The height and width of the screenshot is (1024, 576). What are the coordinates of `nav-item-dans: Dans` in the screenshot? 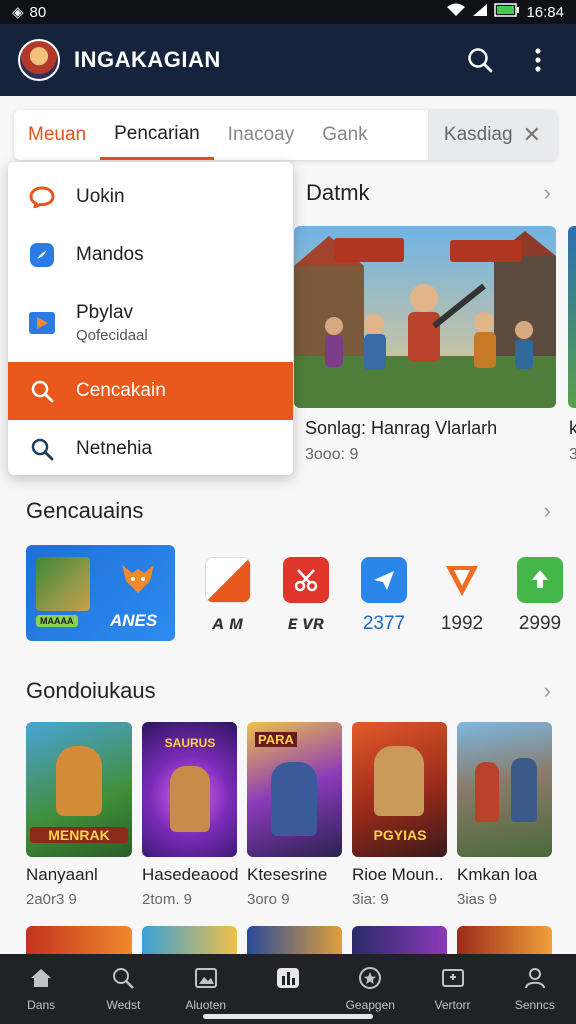 It's located at (41, 988).